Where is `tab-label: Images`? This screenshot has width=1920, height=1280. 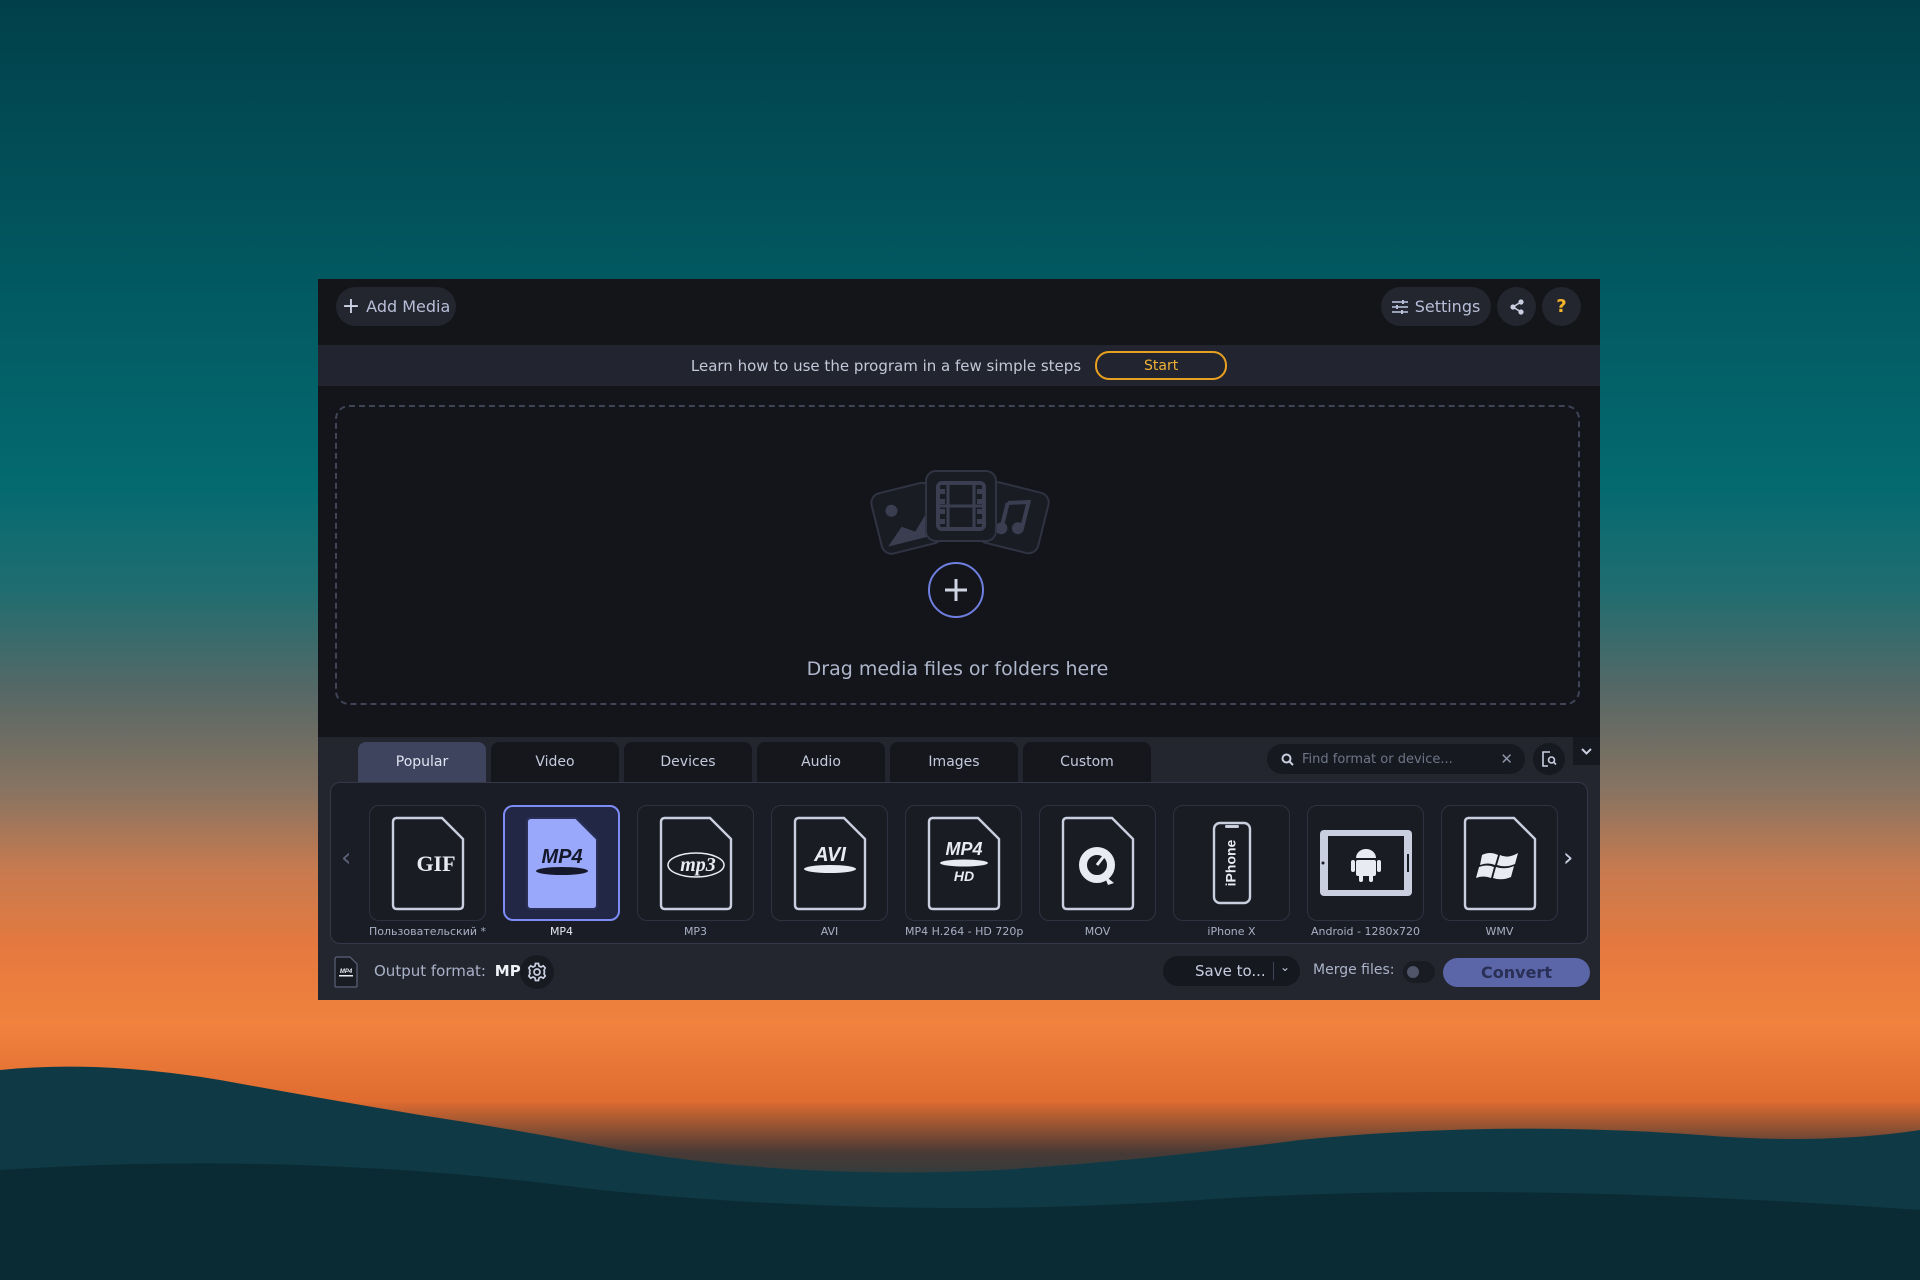 tab-label: Images is located at coordinates (954, 762).